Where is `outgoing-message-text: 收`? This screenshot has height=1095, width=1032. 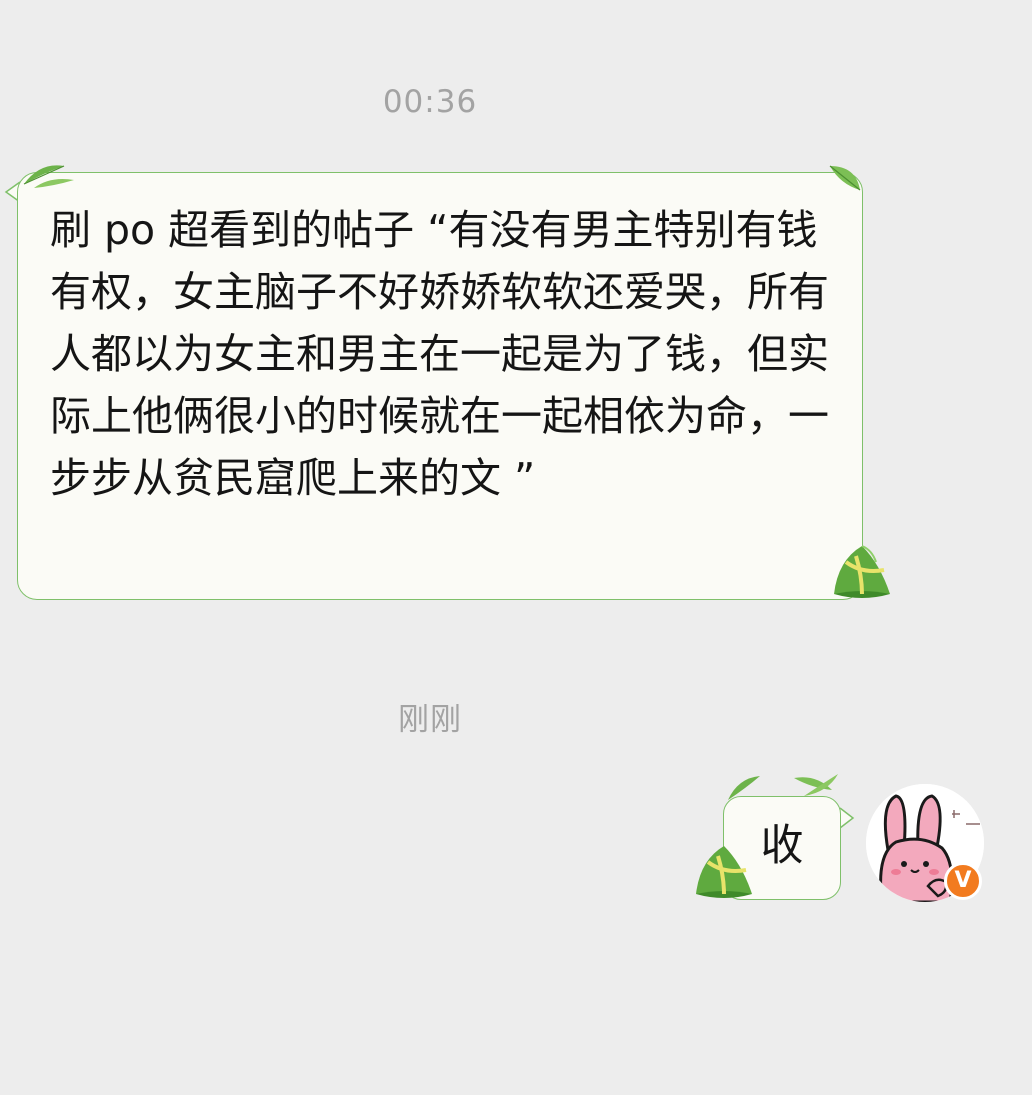 outgoing-message-text: 收 is located at coordinates (782, 846).